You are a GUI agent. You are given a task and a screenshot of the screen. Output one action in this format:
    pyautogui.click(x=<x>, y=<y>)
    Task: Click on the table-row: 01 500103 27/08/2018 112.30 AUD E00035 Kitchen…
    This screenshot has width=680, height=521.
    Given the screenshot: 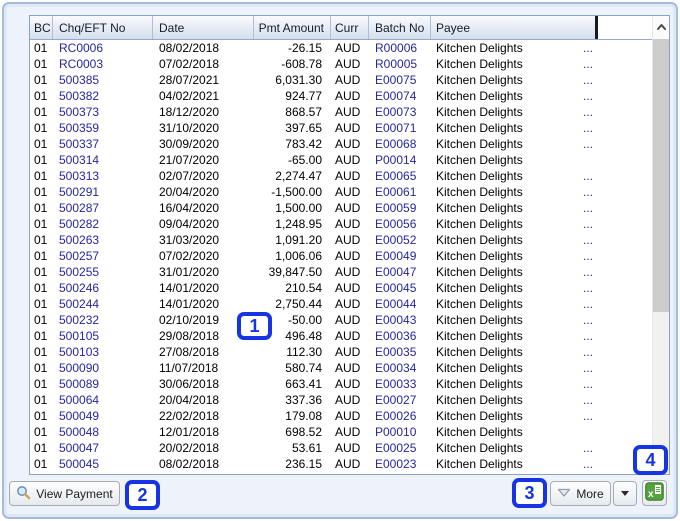 What is the action you would take?
    pyautogui.click(x=341, y=352)
    